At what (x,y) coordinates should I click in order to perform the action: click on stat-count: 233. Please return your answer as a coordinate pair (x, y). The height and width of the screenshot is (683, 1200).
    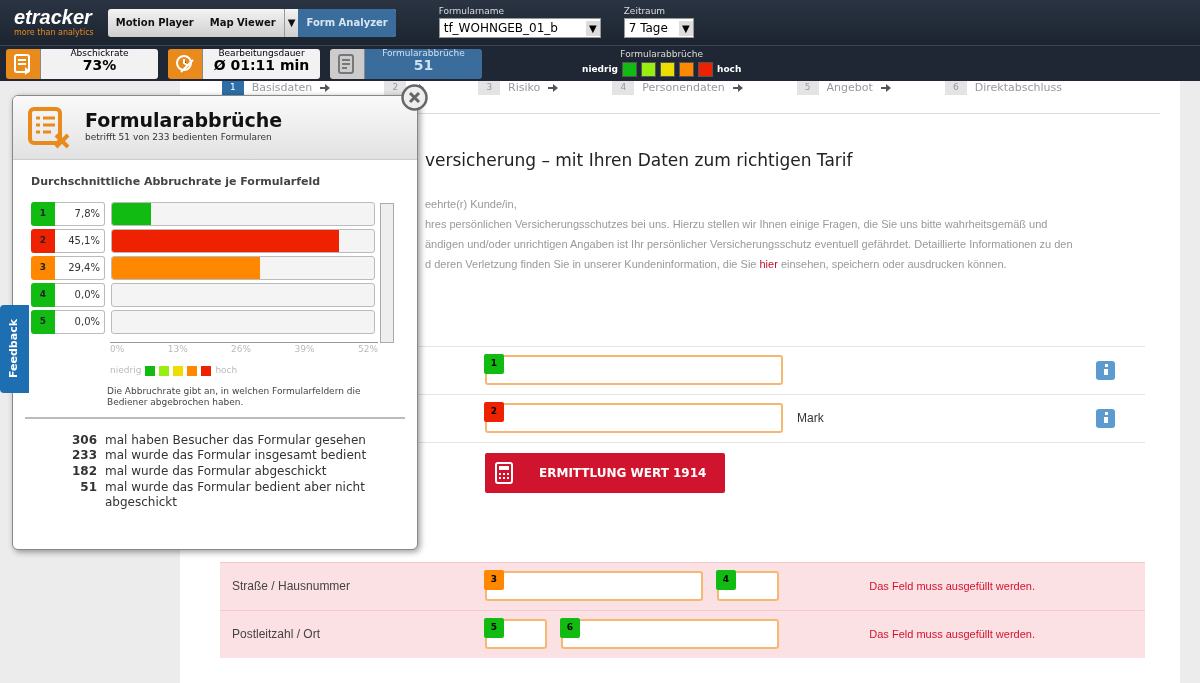
    Looking at the image, I should click on (83, 456).